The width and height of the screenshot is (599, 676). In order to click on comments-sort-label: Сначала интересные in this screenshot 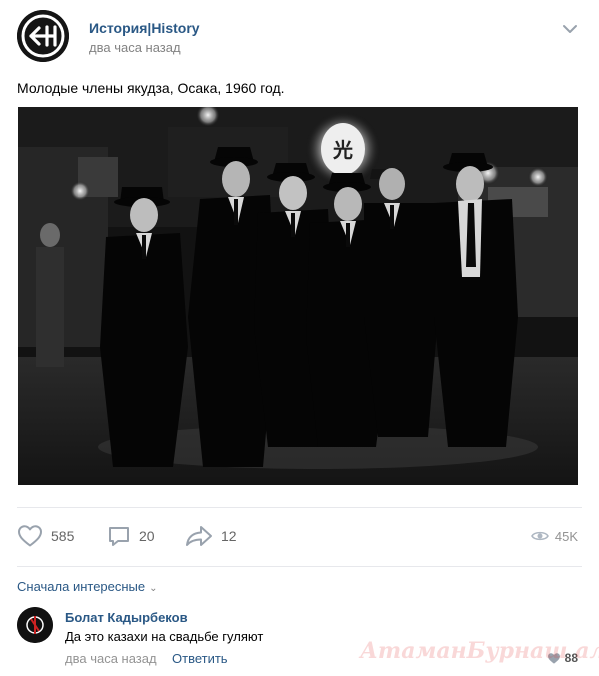, I will do `click(81, 586)`.